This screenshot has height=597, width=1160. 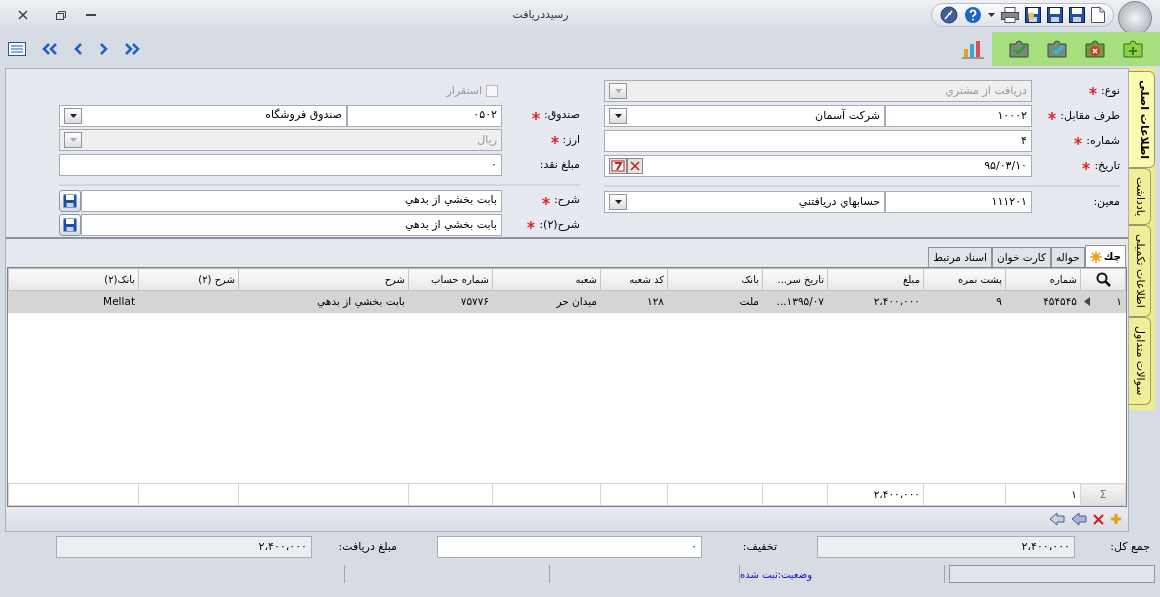 I want to click on checkbox-label: استقرار, so click(x=464, y=90).